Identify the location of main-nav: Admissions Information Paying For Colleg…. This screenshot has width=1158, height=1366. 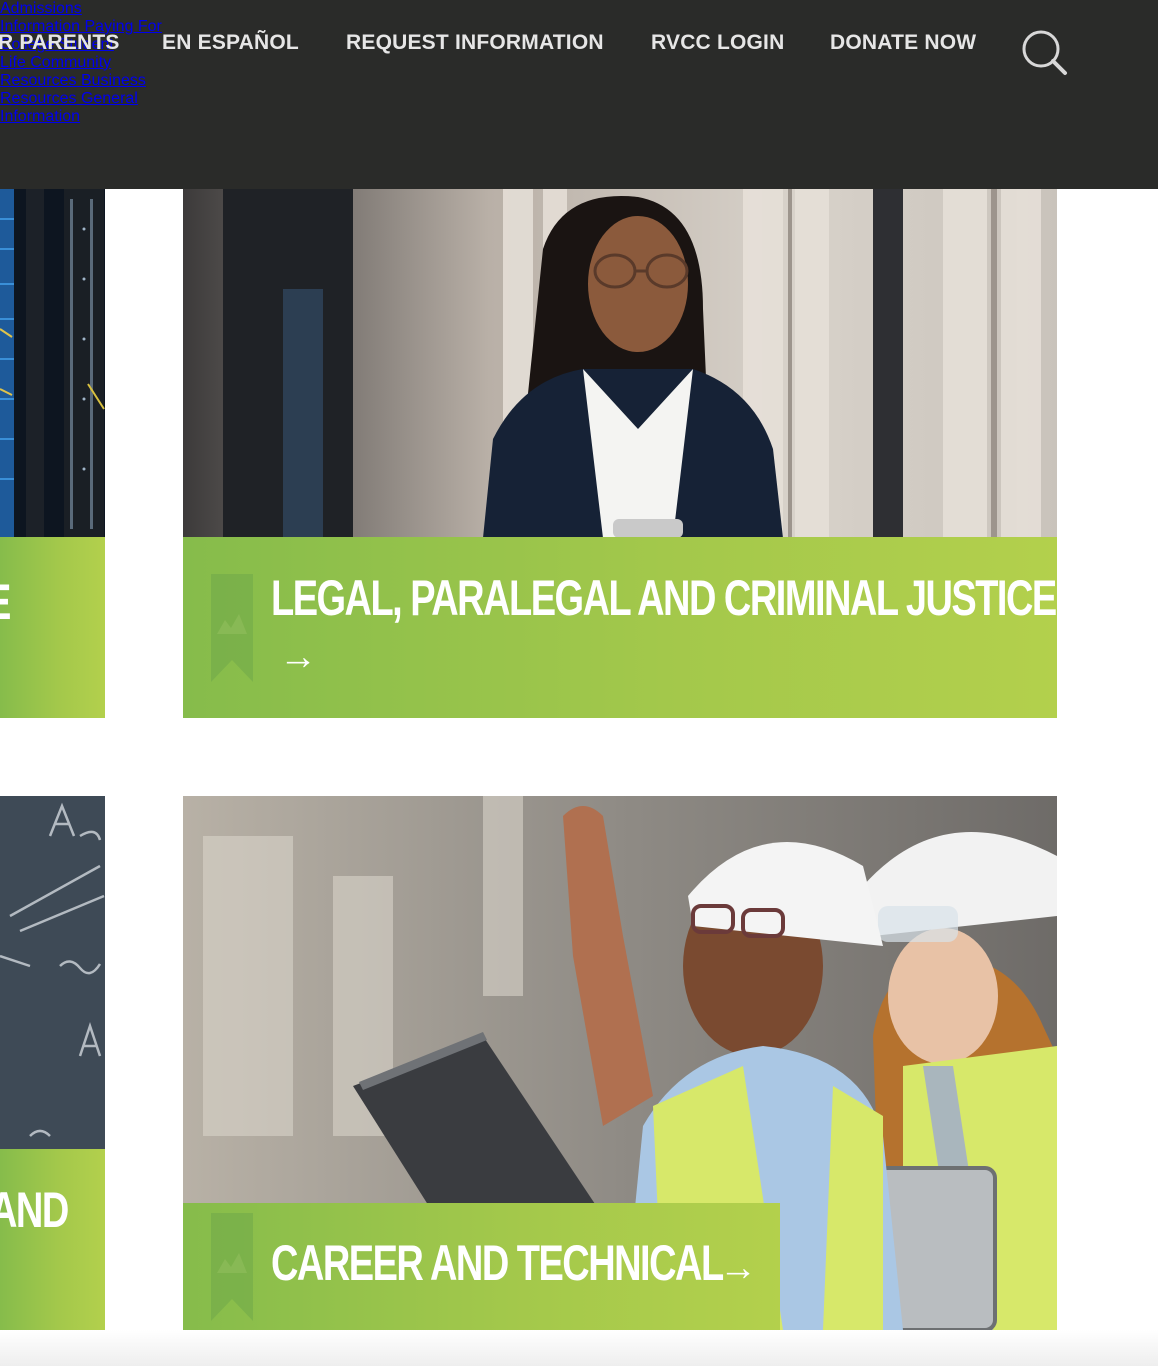
(579, 63).